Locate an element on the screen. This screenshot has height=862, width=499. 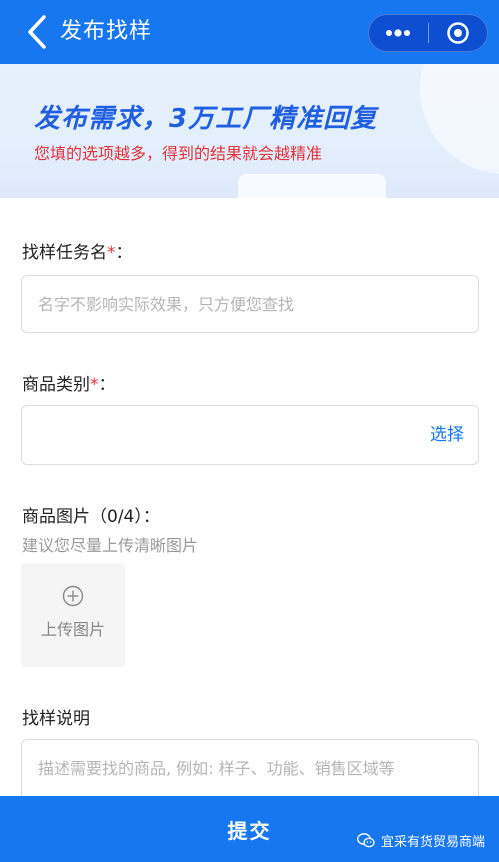
upload-image-button: 上传图片 is located at coordinates (73, 615).